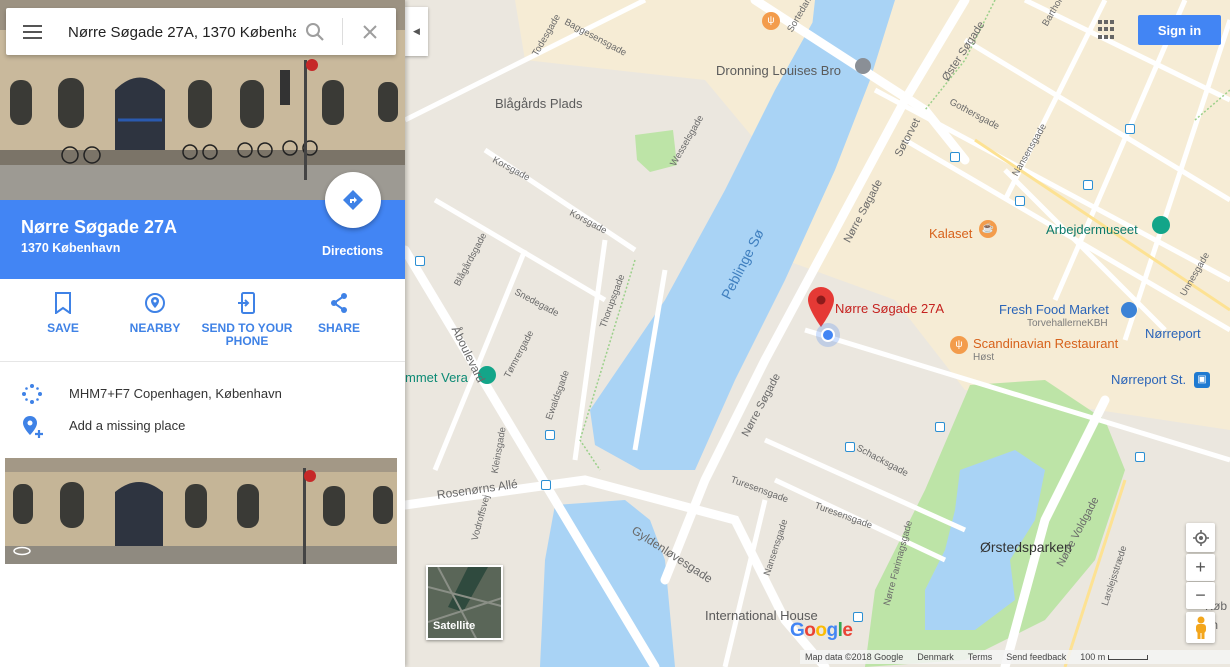  Describe the element at coordinates (339, 303) in the screenshot. I see `share-icon` at that location.